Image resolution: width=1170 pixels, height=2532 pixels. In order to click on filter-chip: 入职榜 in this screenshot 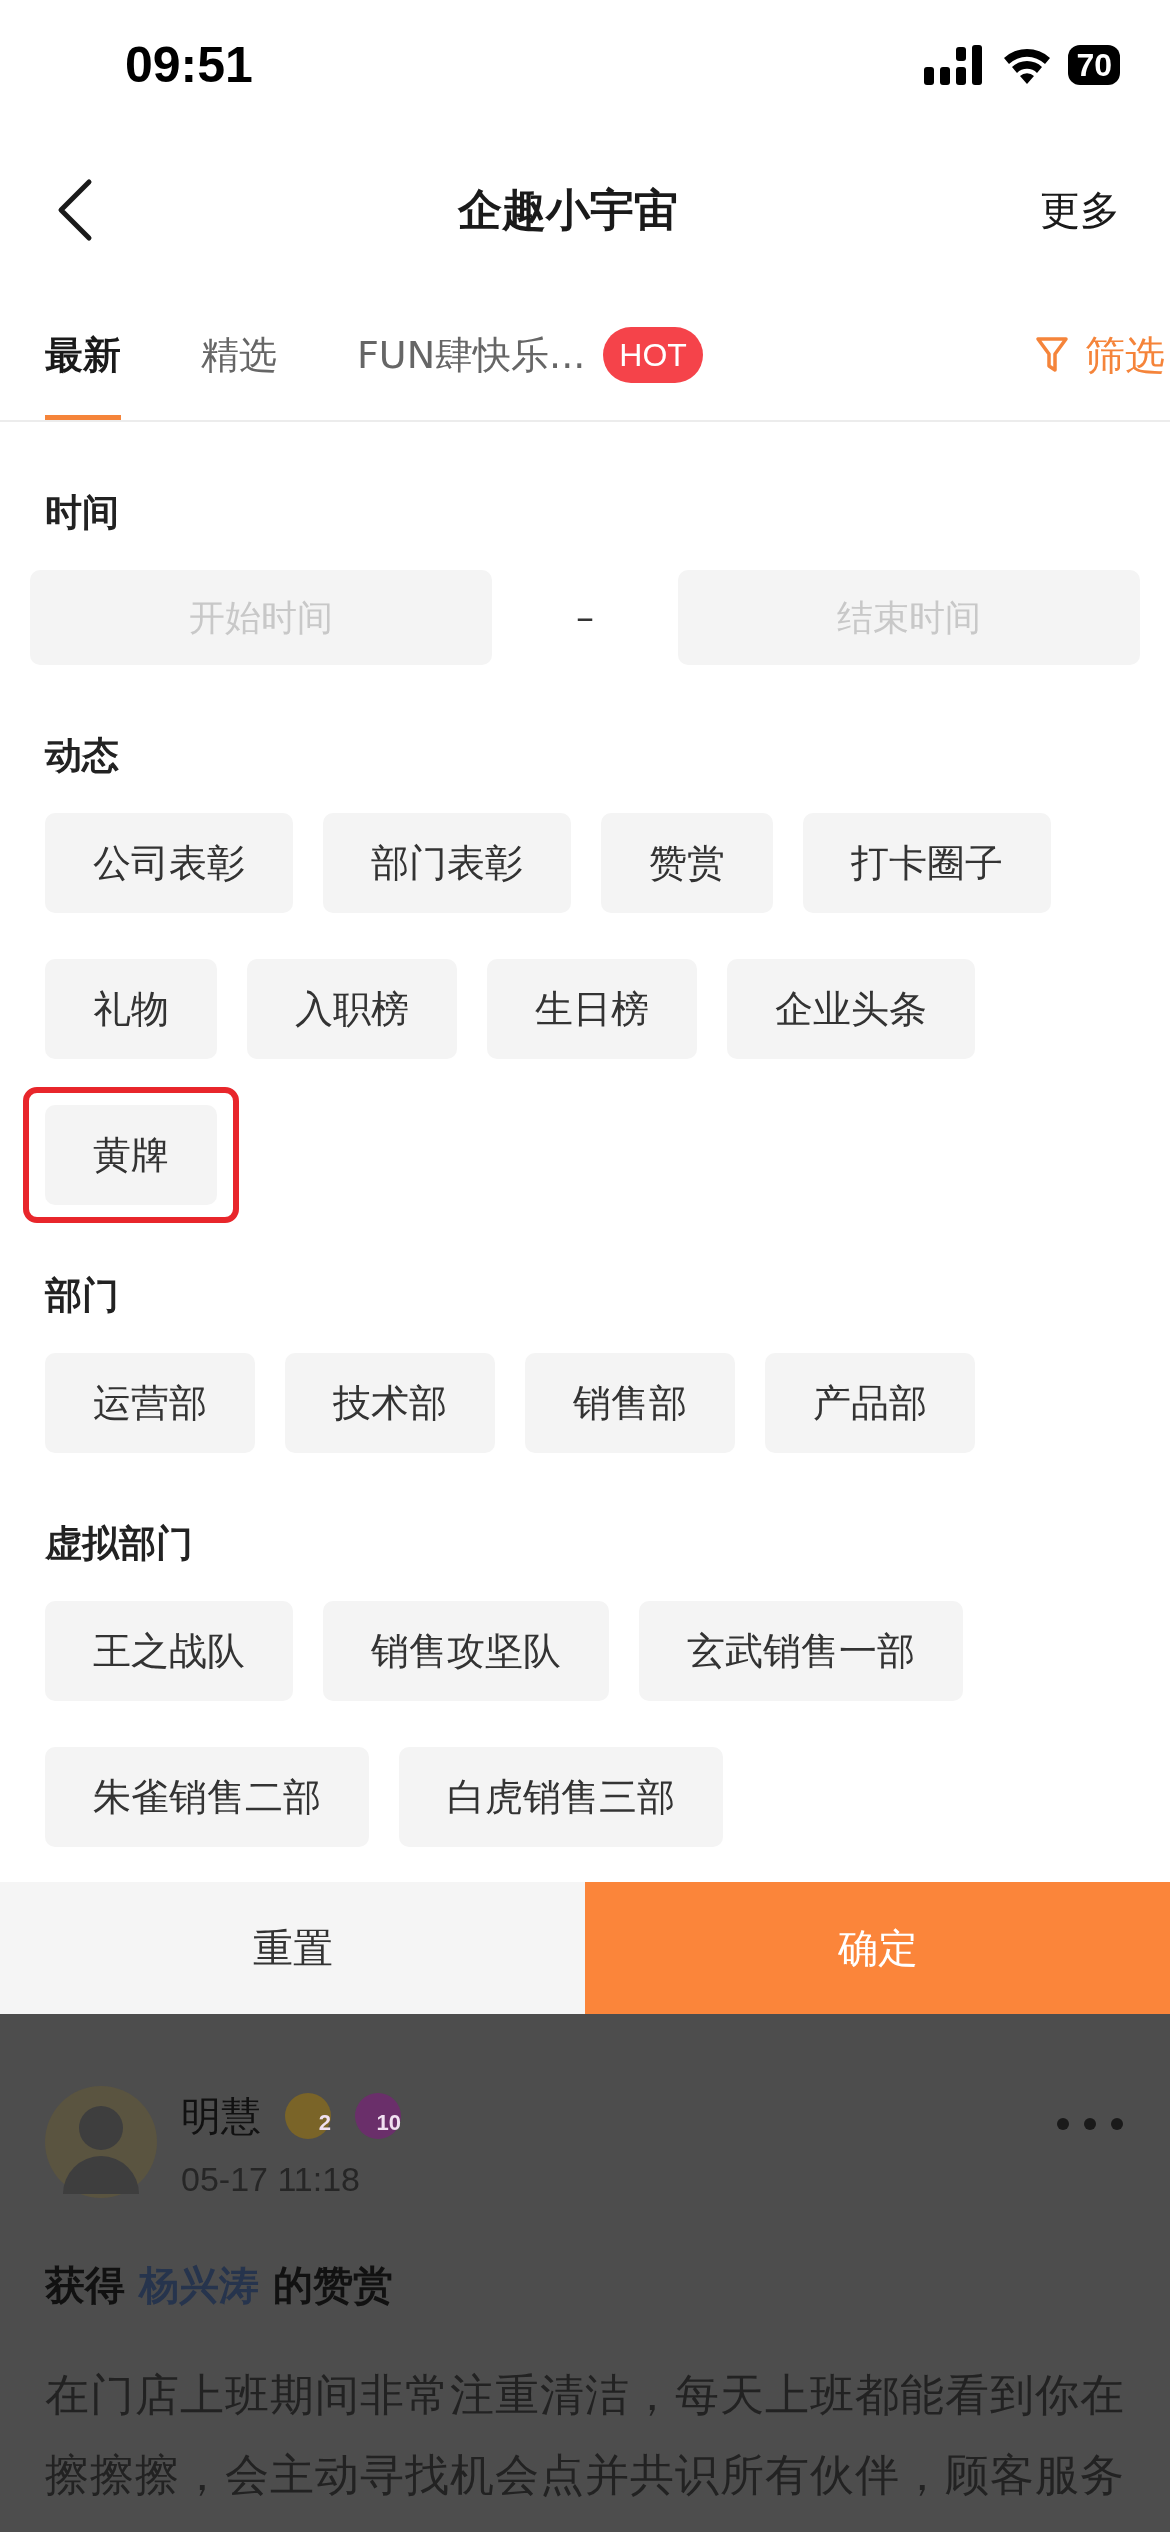, I will do `click(352, 1009)`.